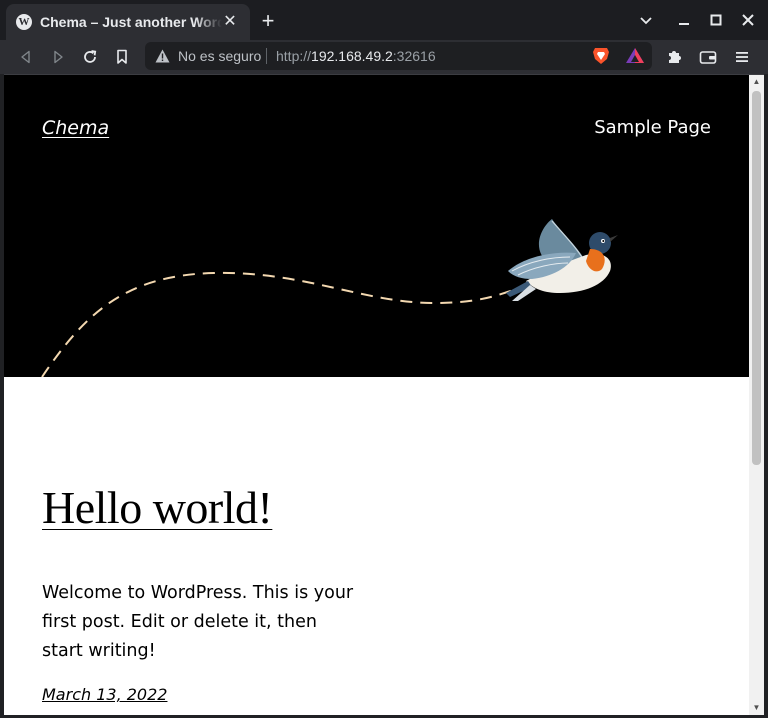  I want to click on bookmark-icon, so click(122, 56).